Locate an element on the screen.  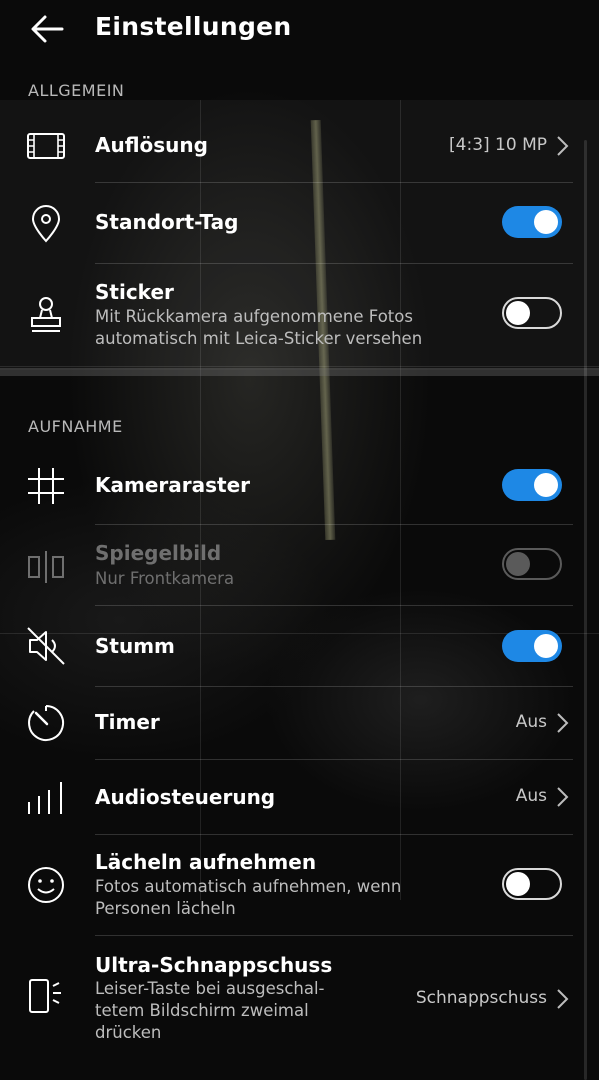
location-pin-icon is located at coordinates (46, 223).